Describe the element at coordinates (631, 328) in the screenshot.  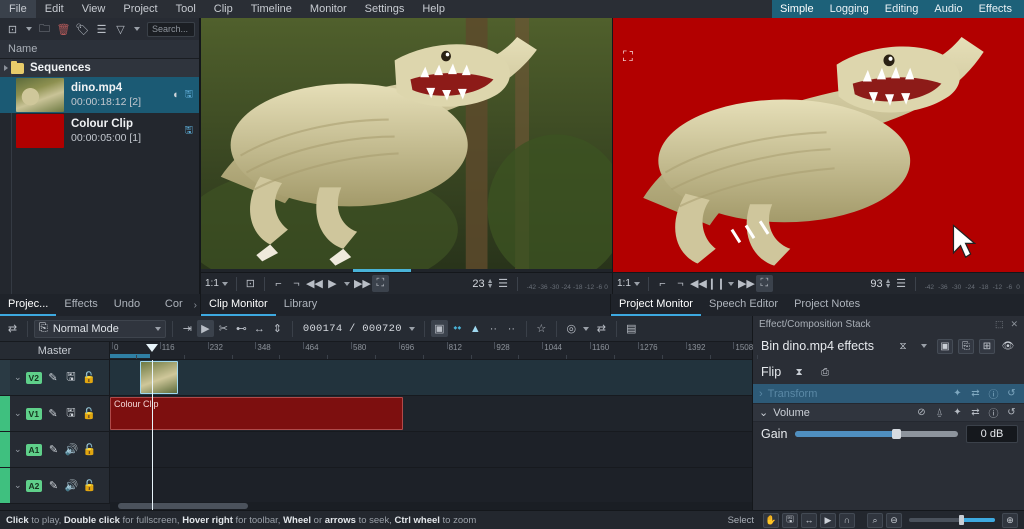
I see `subtitle-icon: ▤` at that location.